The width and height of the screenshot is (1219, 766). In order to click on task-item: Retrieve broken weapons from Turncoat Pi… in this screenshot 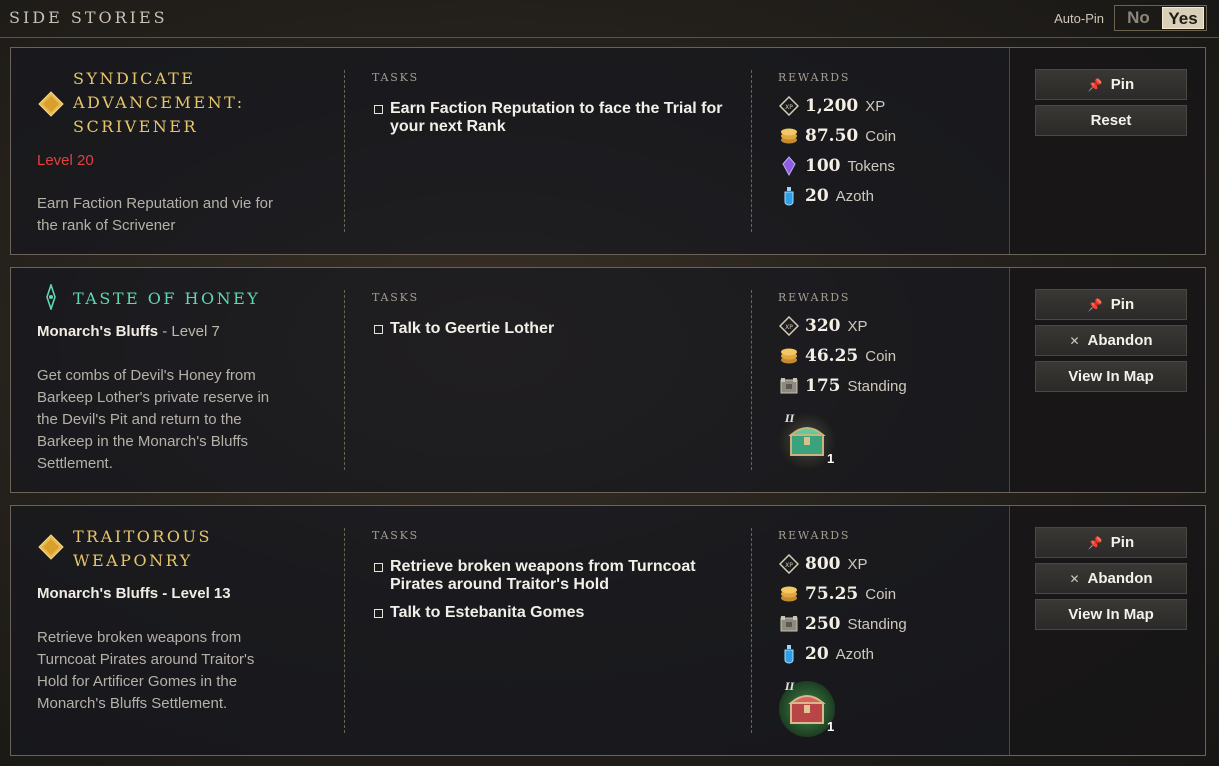, I will do `click(553, 576)`.